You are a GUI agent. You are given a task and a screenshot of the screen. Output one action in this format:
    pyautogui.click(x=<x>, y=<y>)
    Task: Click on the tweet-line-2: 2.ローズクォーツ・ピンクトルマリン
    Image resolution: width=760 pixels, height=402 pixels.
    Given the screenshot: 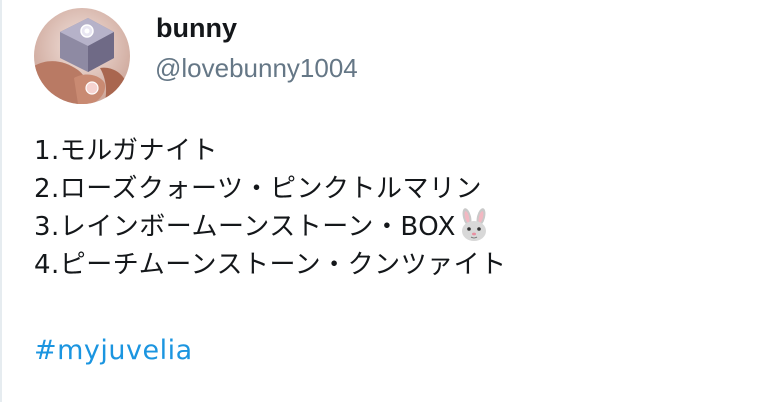 What is the action you would take?
    pyautogui.click(x=384, y=189)
    